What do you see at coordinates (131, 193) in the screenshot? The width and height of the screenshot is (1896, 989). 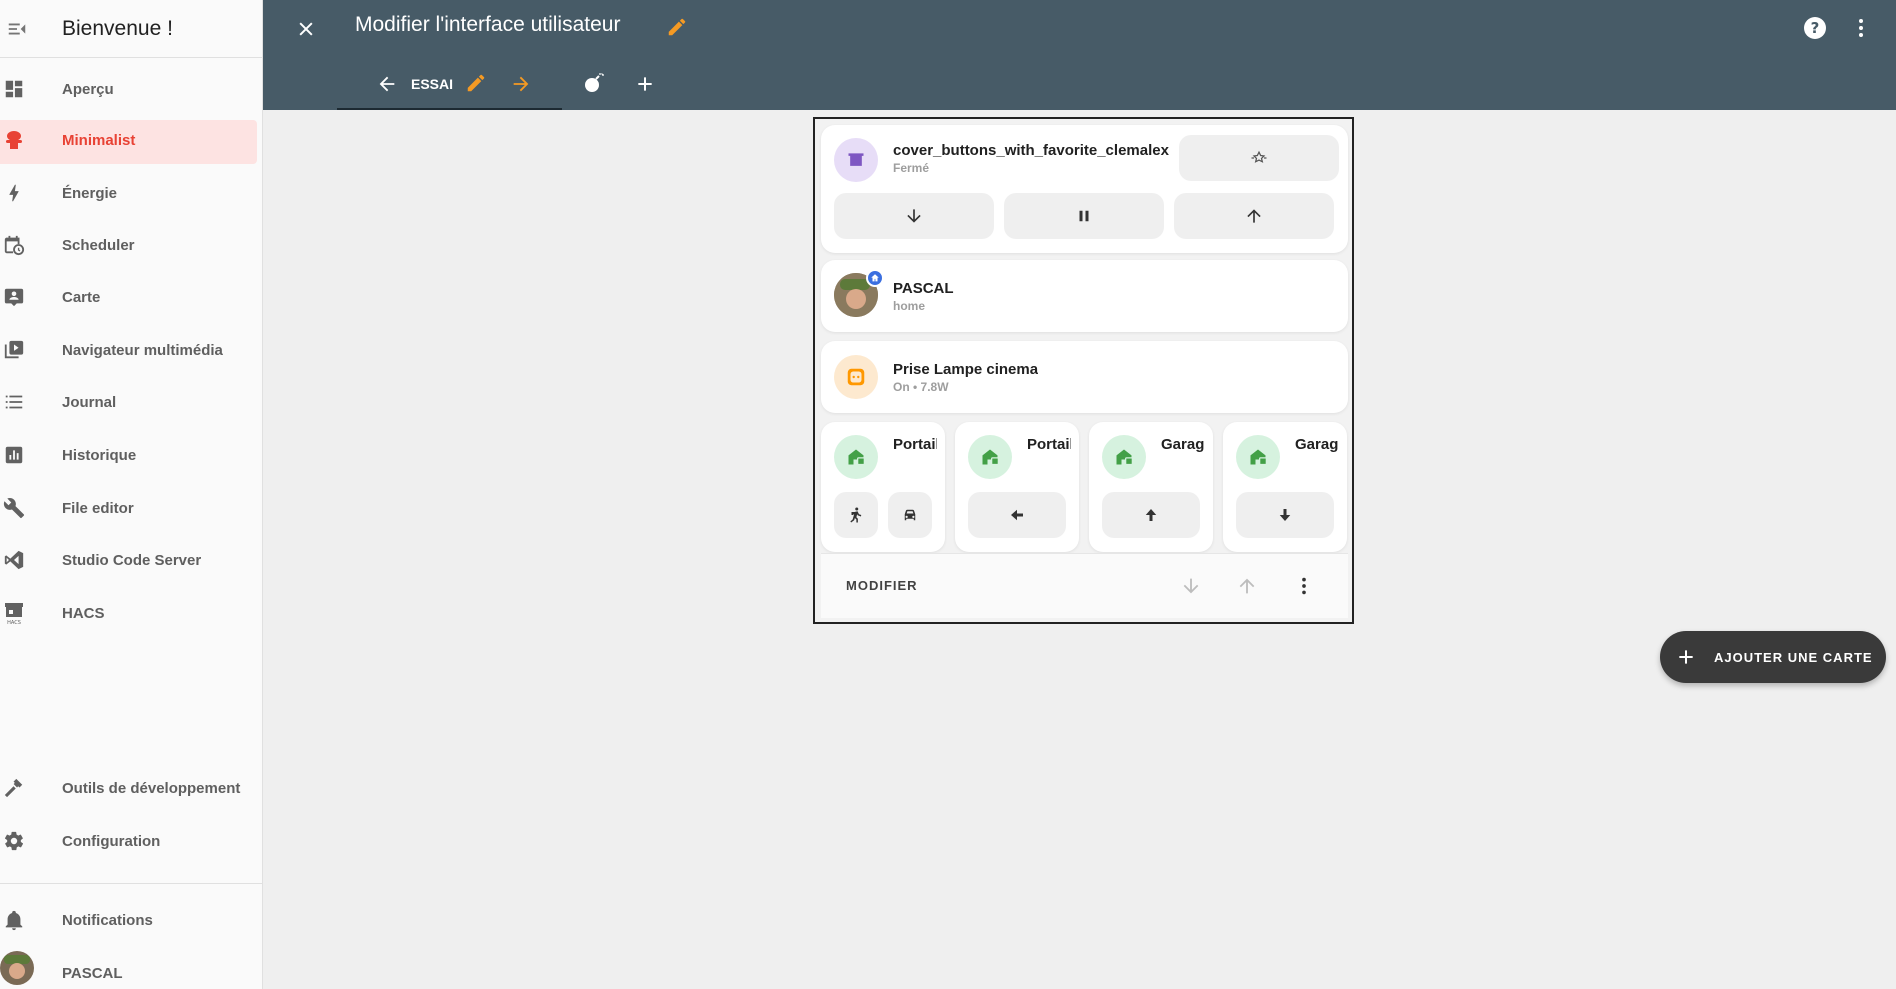 I see `sidebar-item-energie: Énergie` at bounding box center [131, 193].